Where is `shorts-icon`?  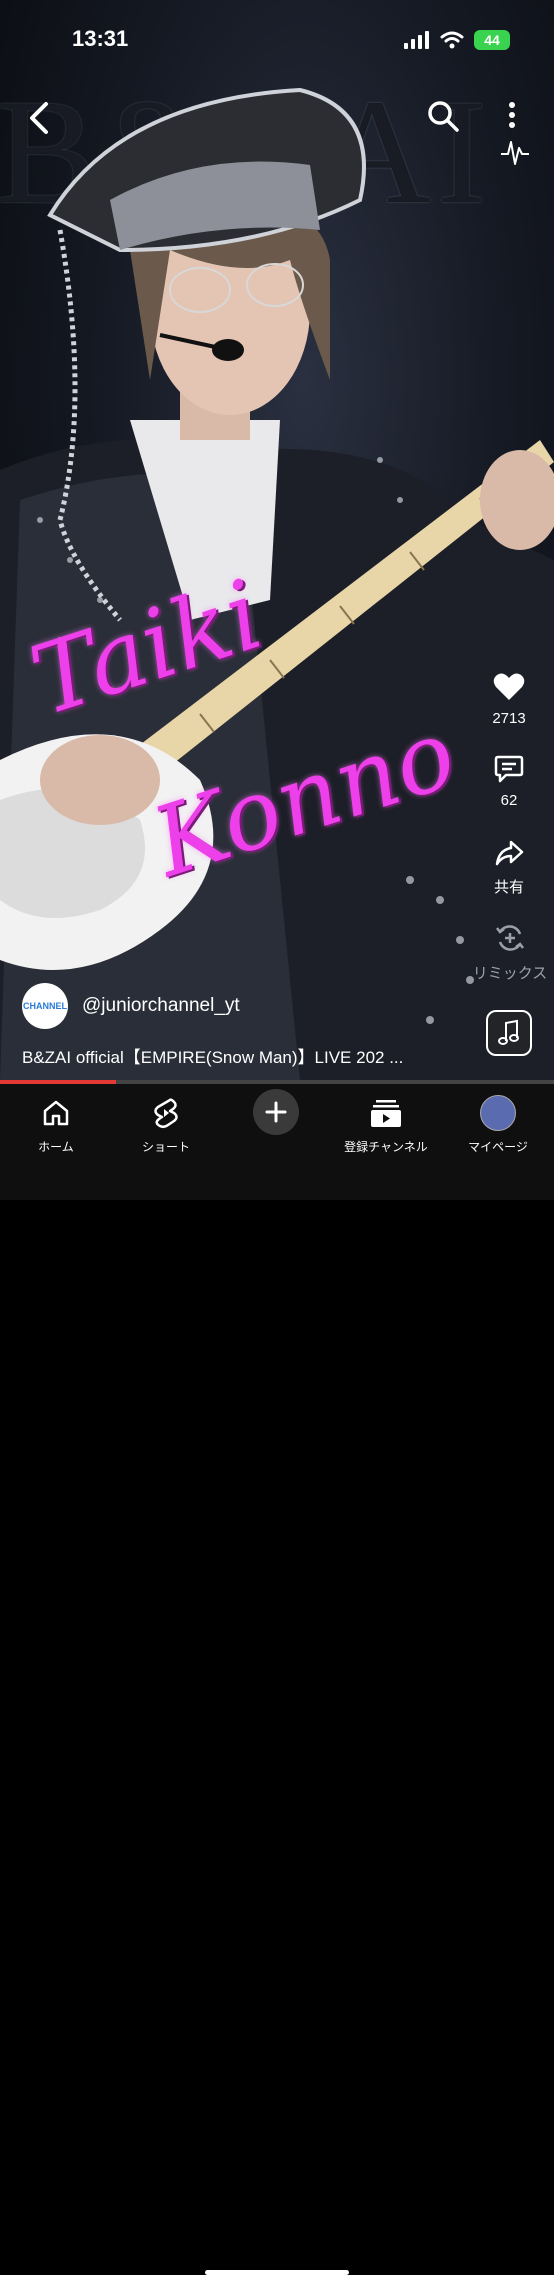
shorts-icon is located at coordinates (166, 1113).